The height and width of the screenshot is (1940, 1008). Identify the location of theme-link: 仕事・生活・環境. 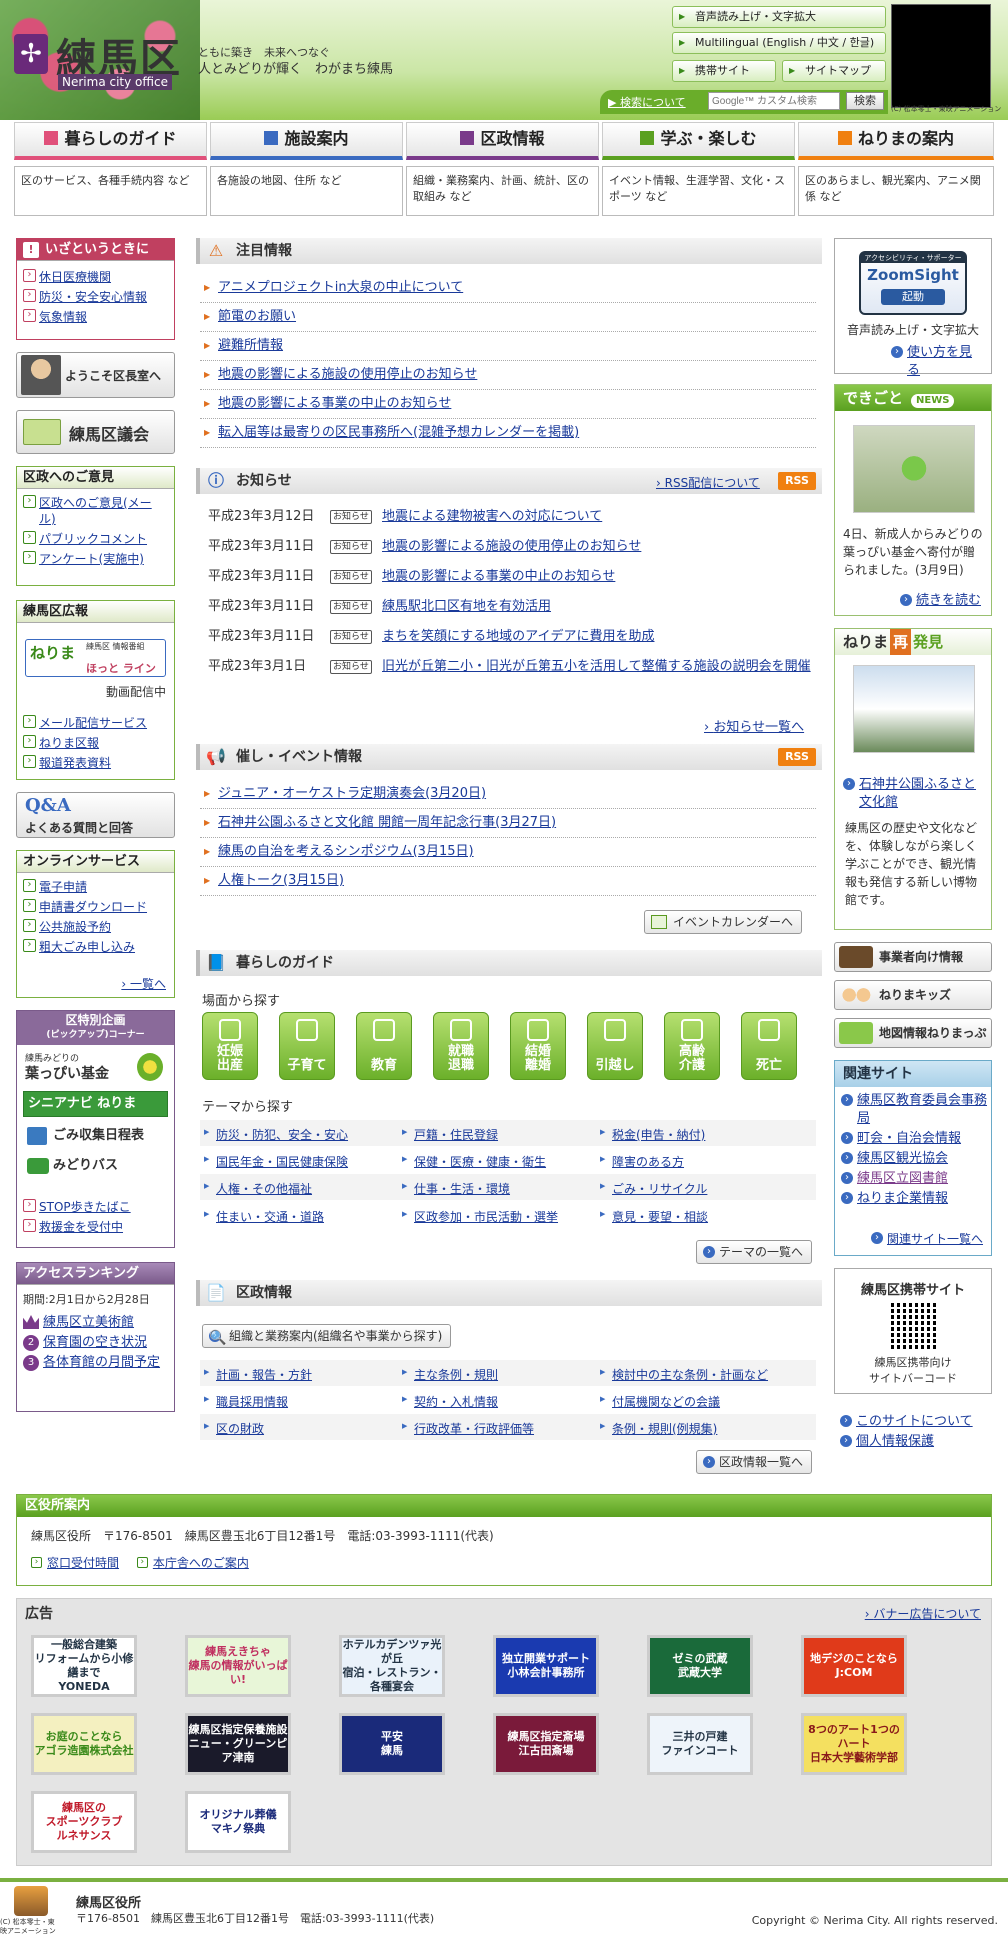
(456, 1188).